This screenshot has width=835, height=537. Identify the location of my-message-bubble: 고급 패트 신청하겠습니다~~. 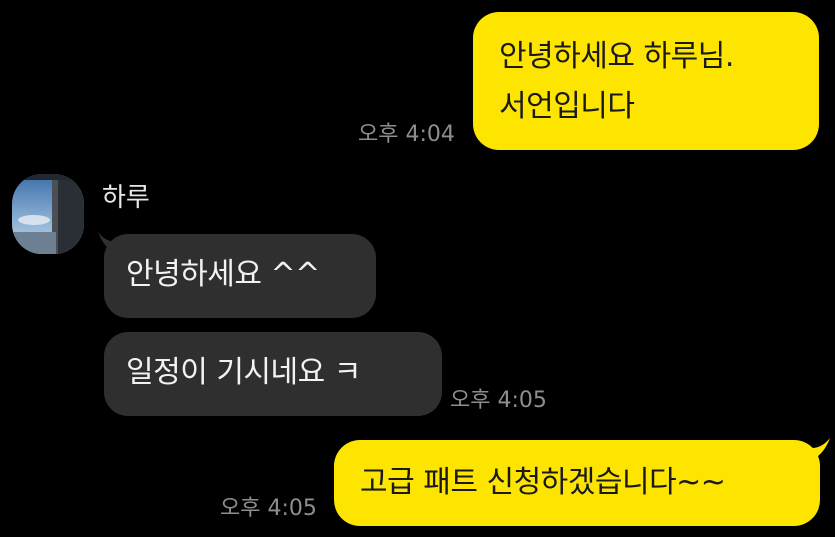
(577, 483).